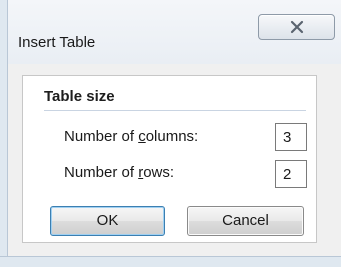 The width and height of the screenshot is (341, 267). What do you see at coordinates (291, 137) in the screenshot?
I see `columns-input` at bounding box center [291, 137].